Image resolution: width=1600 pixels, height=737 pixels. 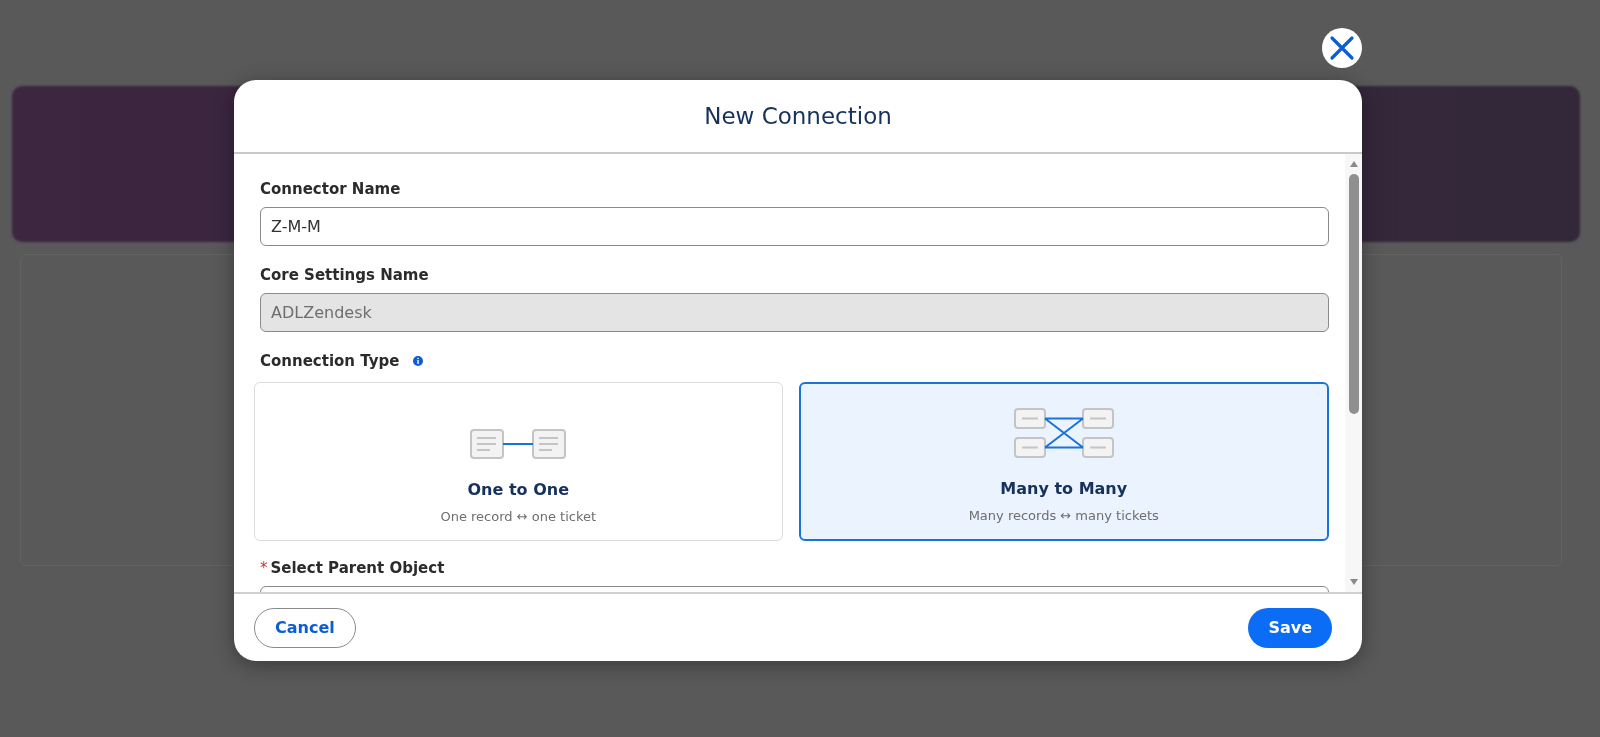 I want to click on scrollbar, so click(x=1353, y=373).